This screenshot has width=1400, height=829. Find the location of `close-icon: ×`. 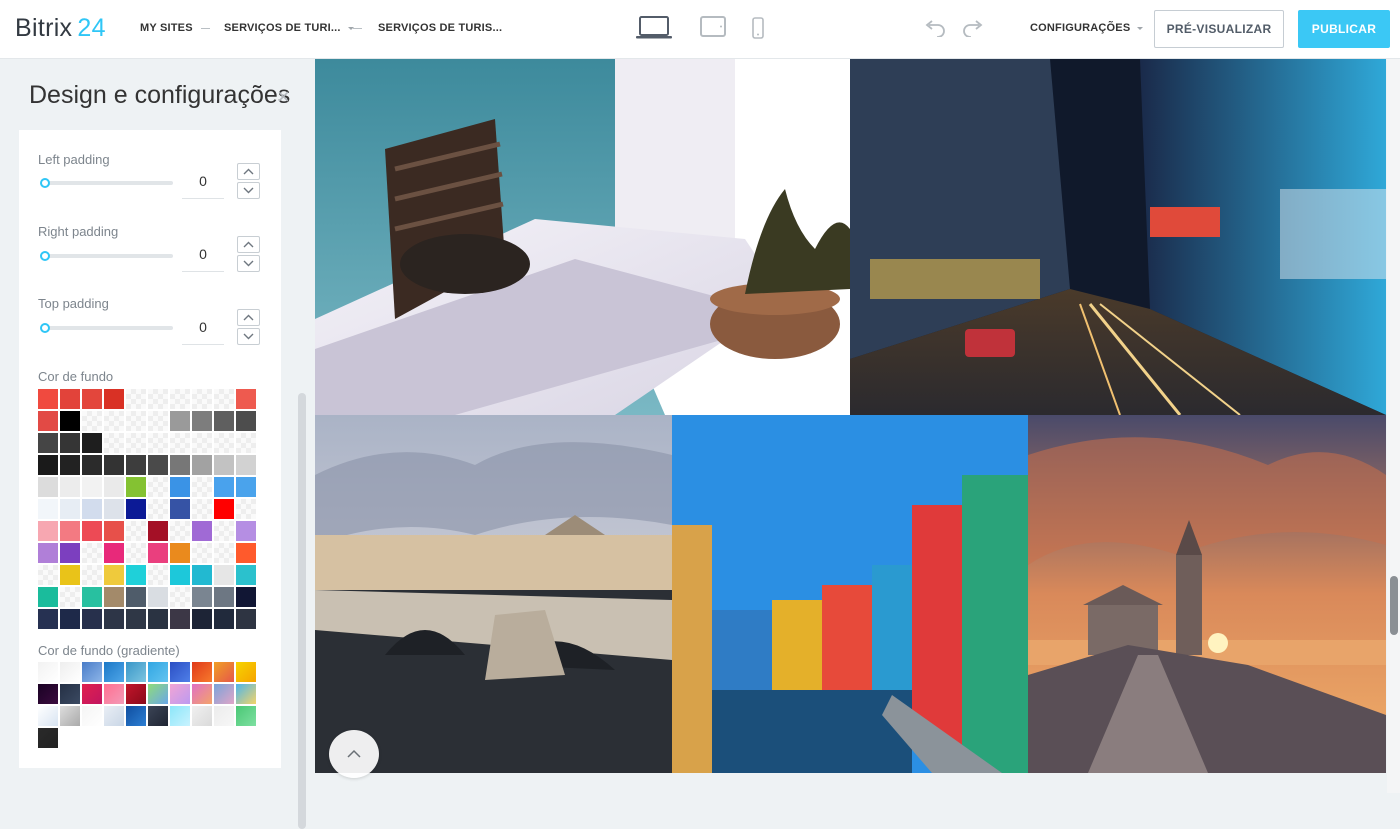

close-icon: × is located at coordinates (283, 97).